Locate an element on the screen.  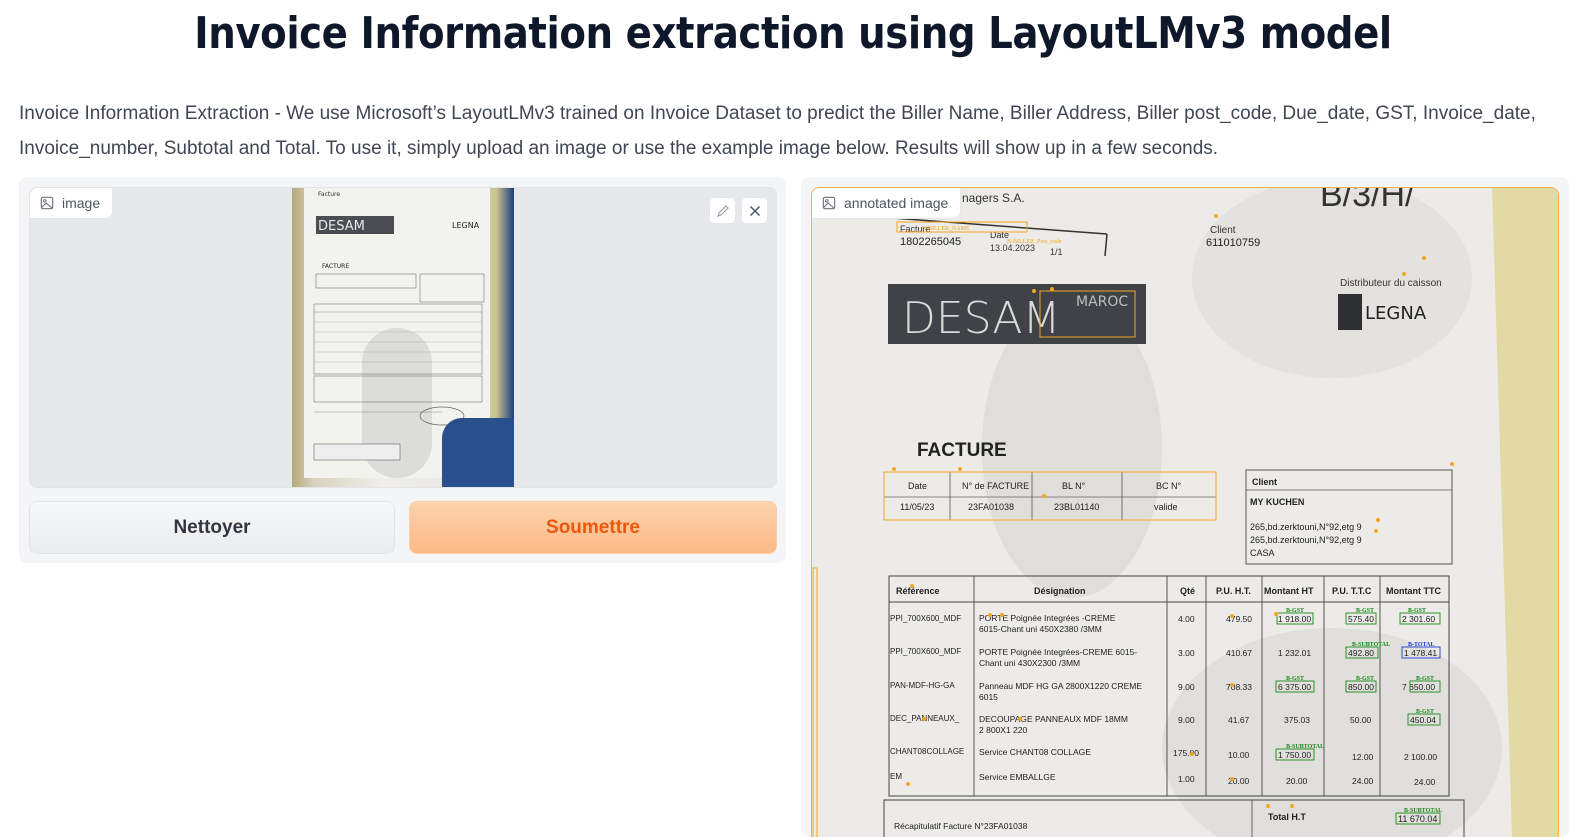
image-label-chip: image is located at coordinates (72, 203).